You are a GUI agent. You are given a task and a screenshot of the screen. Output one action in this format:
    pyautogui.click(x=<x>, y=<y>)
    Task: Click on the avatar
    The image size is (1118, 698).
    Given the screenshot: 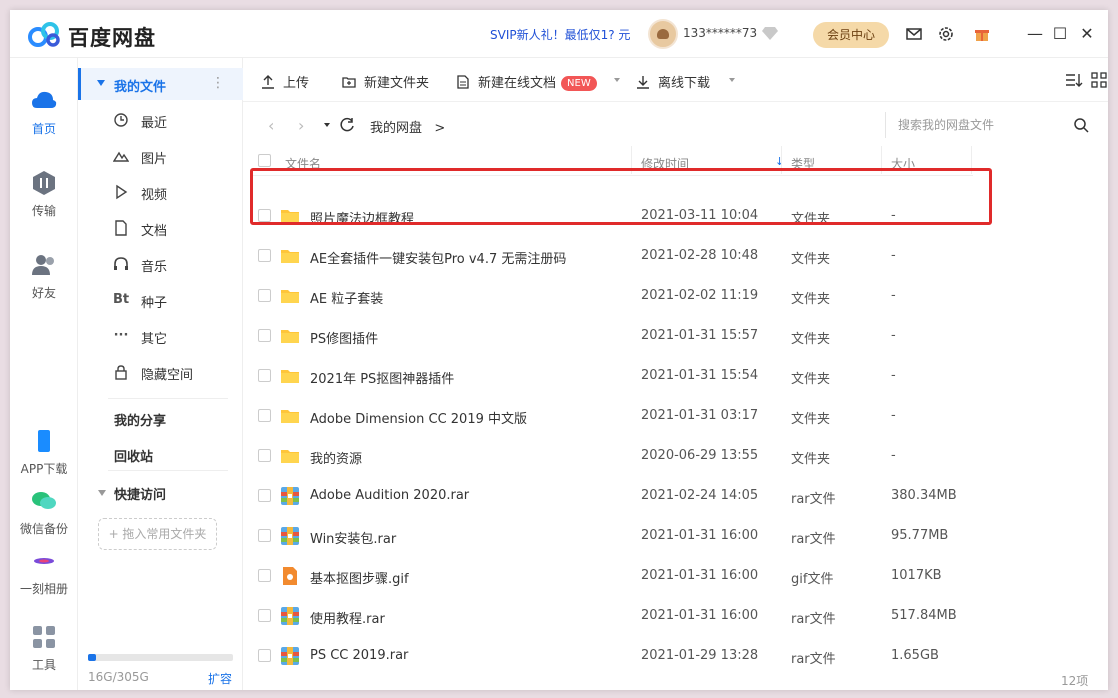 What is the action you would take?
    pyautogui.click(x=663, y=34)
    